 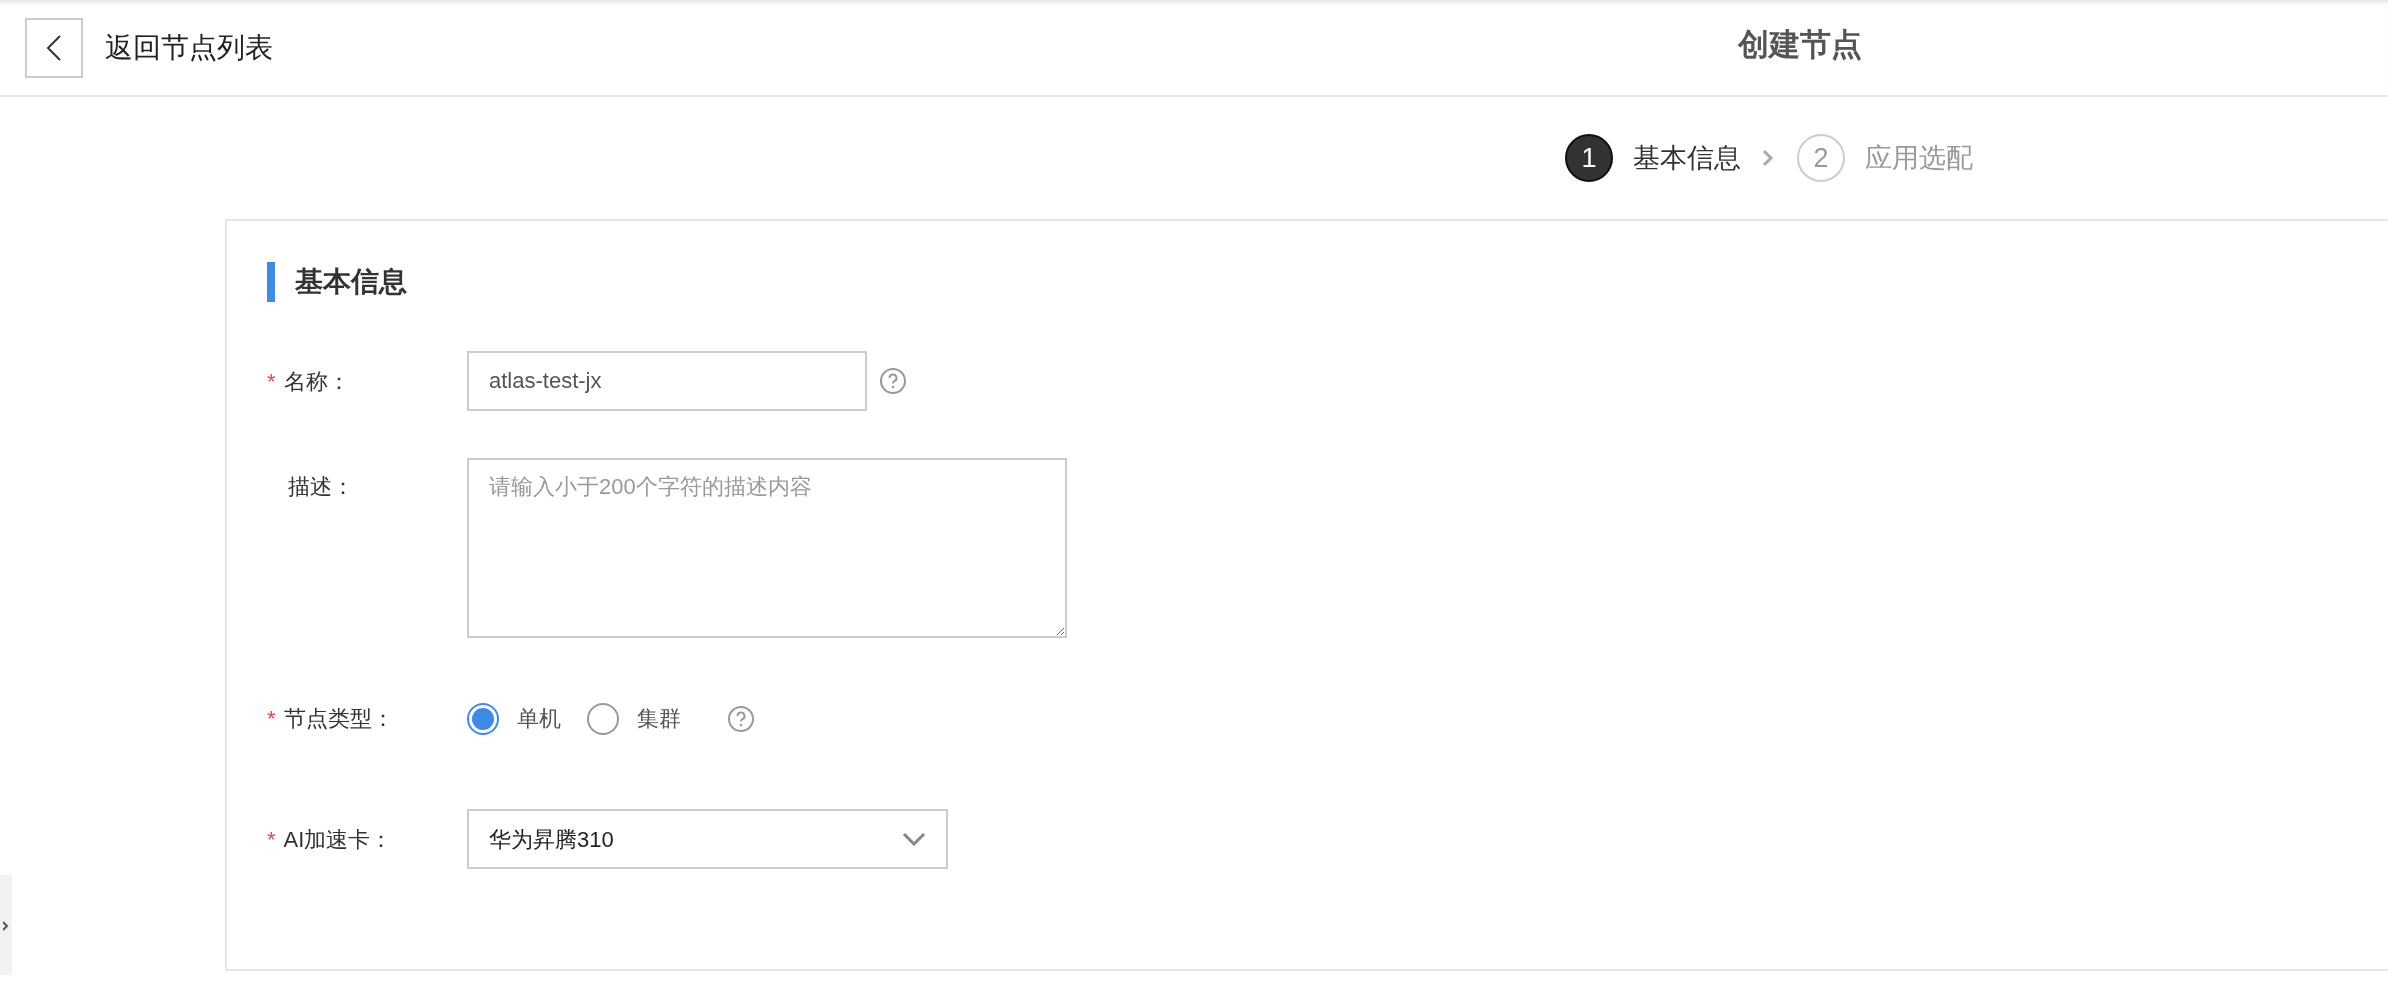 What do you see at coordinates (338, 839) in the screenshot?
I see `field-label: AI加速卡：` at bounding box center [338, 839].